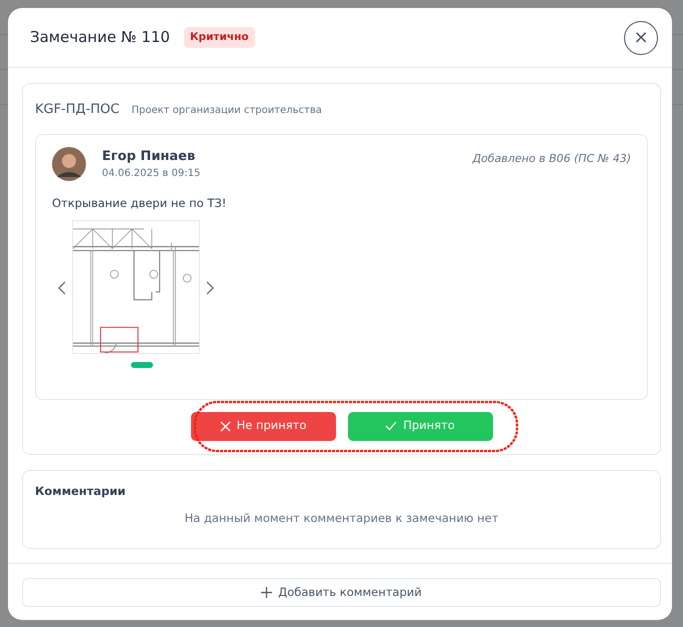 The height and width of the screenshot is (627, 683). What do you see at coordinates (142, 365) in the screenshot?
I see `carousel-indicator` at bounding box center [142, 365].